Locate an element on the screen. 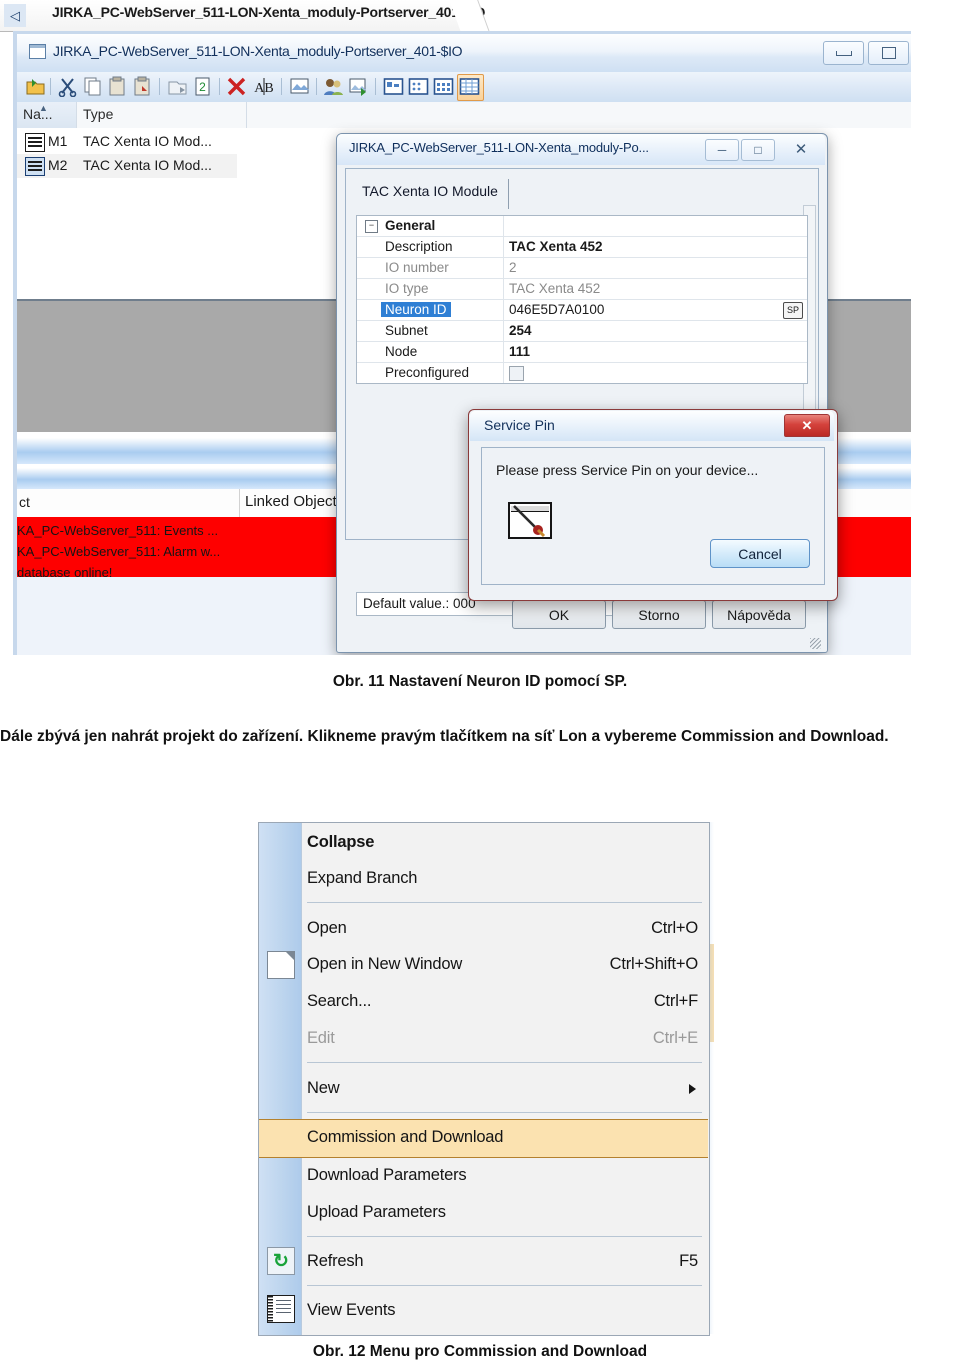 This screenshot has width=960, height=1368. property-row-neuron-id: Neuron ID 046E5D7A0100 SP is located at coordinates (582, 310).